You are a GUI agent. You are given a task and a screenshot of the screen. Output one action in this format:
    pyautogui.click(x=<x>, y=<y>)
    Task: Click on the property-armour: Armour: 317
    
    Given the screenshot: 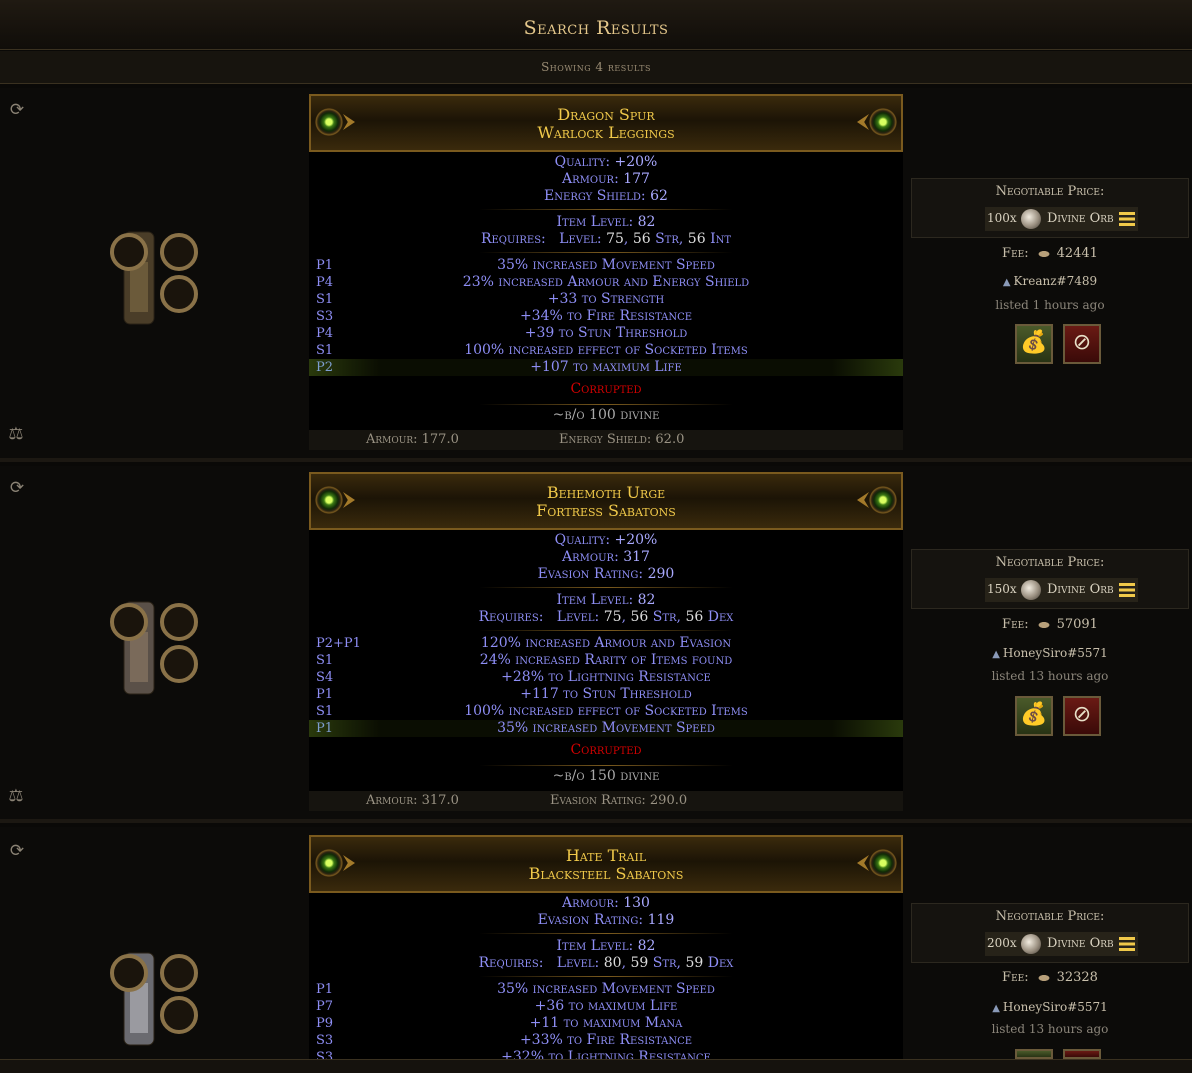 What is the action you would take?
    pyautogui.click(x=606, y=557)
    